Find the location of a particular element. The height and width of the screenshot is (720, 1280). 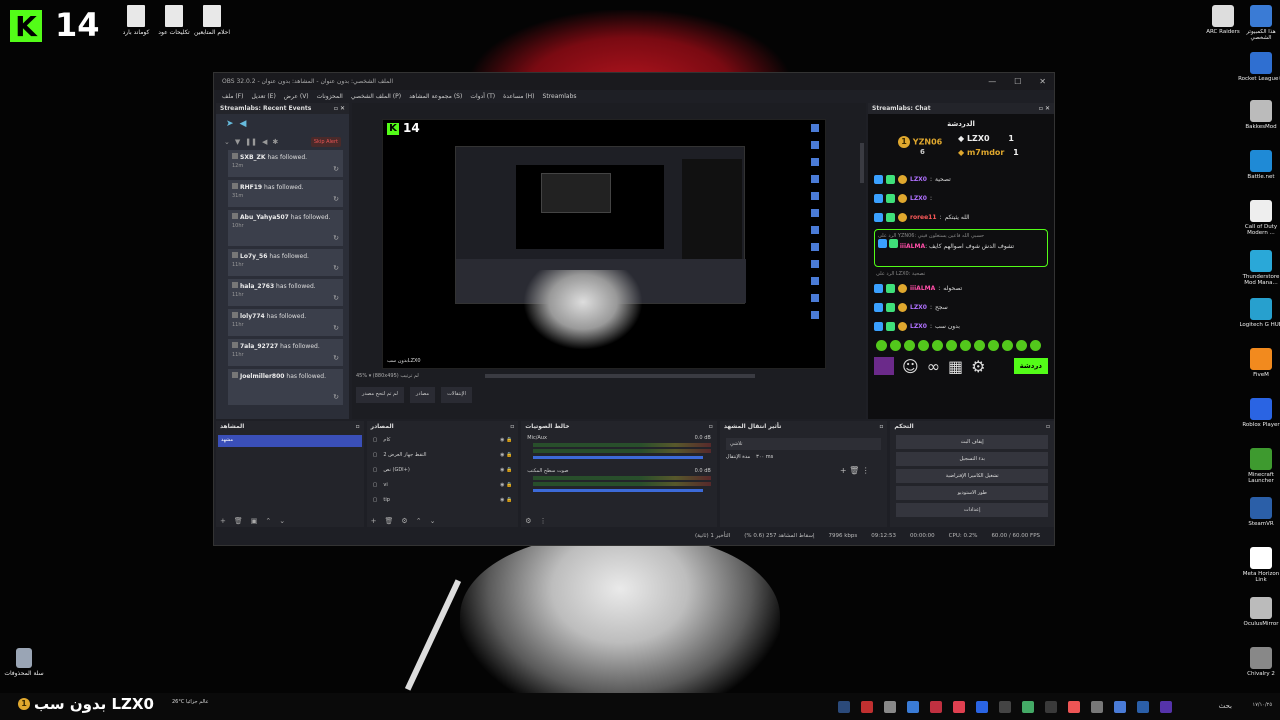

control-button: بدء التسجيل is located at coordinates (972, 459).